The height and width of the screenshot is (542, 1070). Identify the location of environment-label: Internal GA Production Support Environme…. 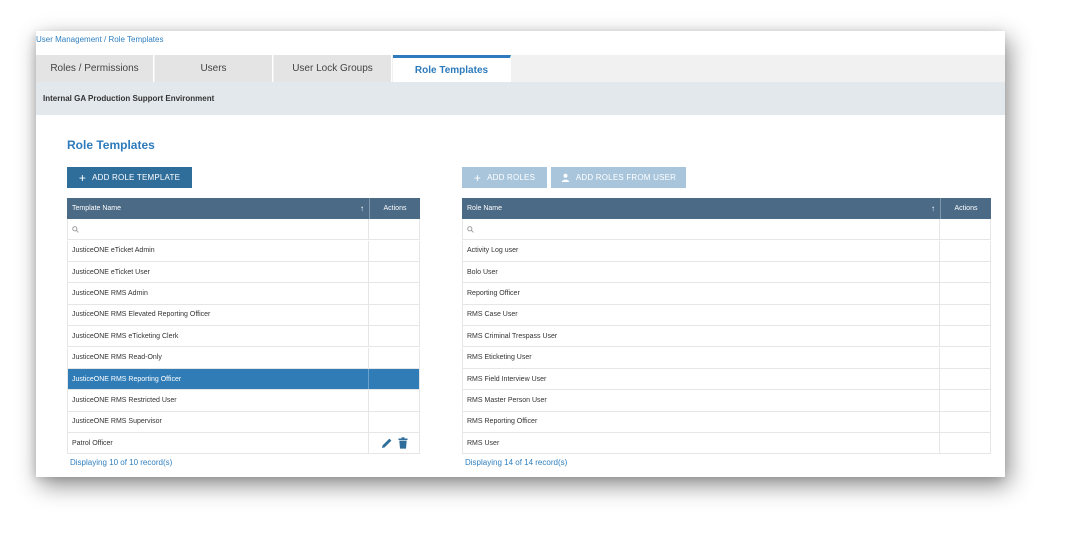
(129, 98).